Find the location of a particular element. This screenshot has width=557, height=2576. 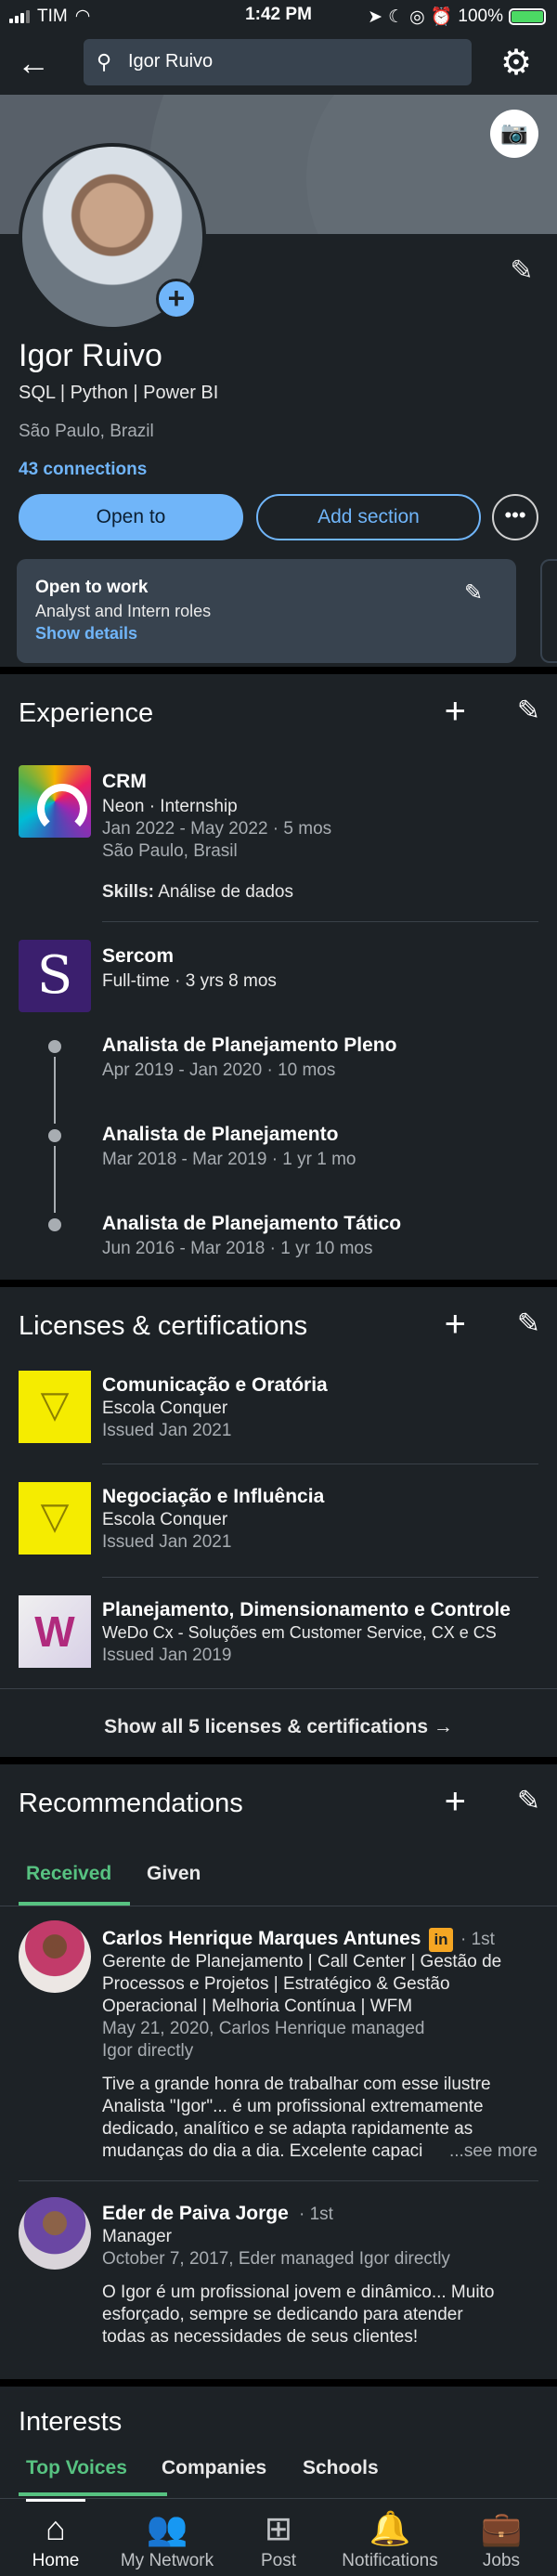

open-to-button: Open to is located at coordinates (131, 517).